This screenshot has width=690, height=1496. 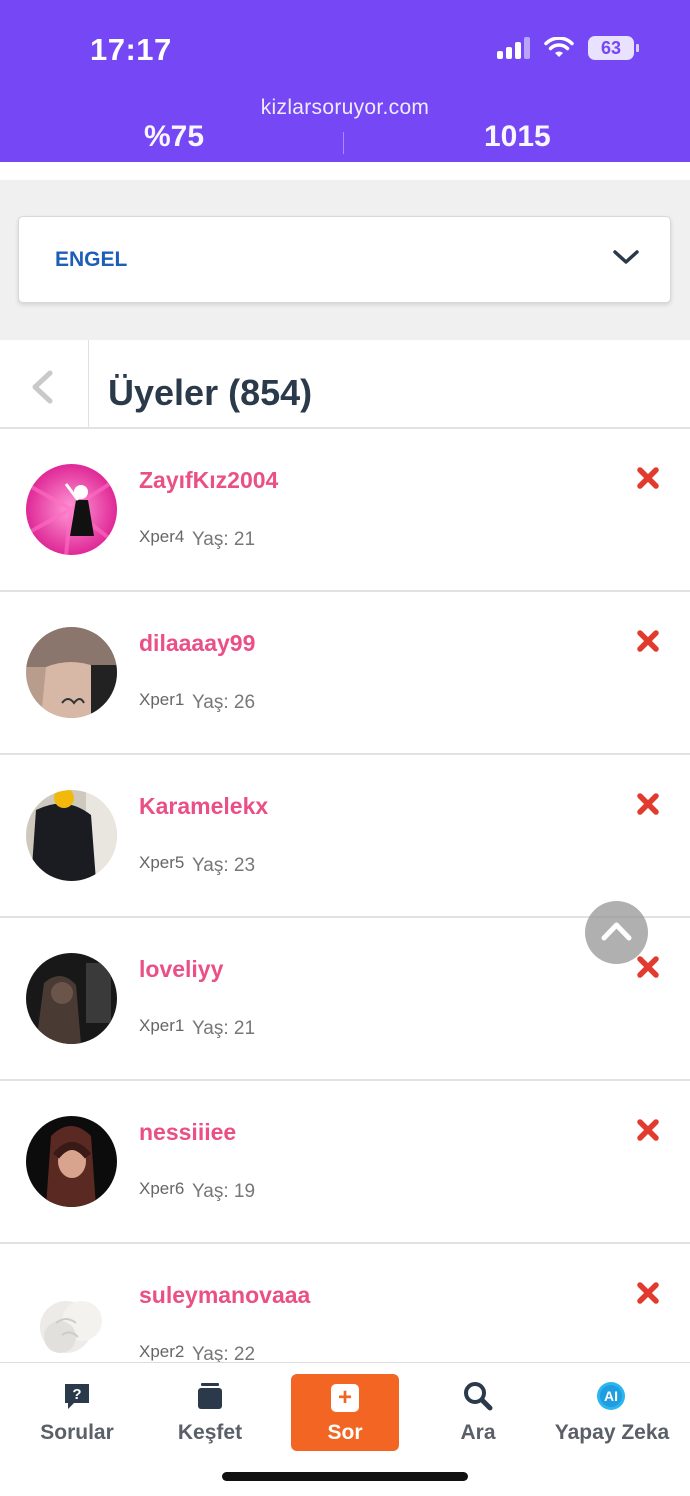 What do you see at coordinates (345, 836) in the screenshot?
I see `member-row: Karamelekx Xper5 Yaş: 23` at bounding box center [345, 836].